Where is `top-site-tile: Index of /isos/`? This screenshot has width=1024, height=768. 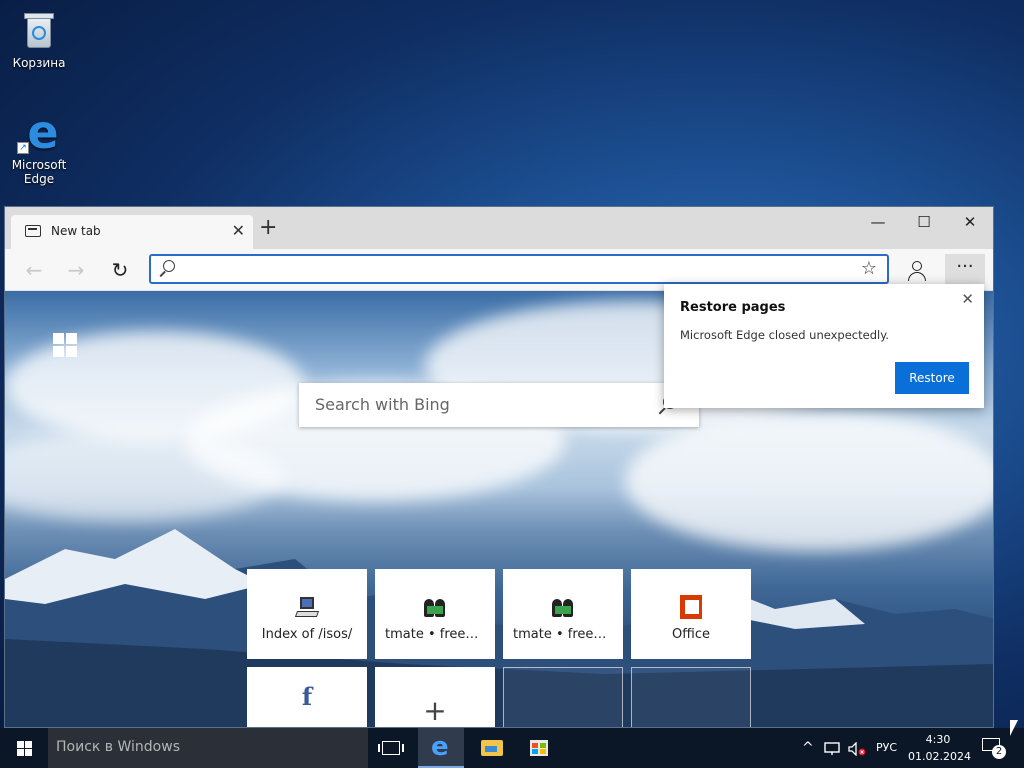 top-site-tile: Index of /isos/ is located at coordinates (307, 614).